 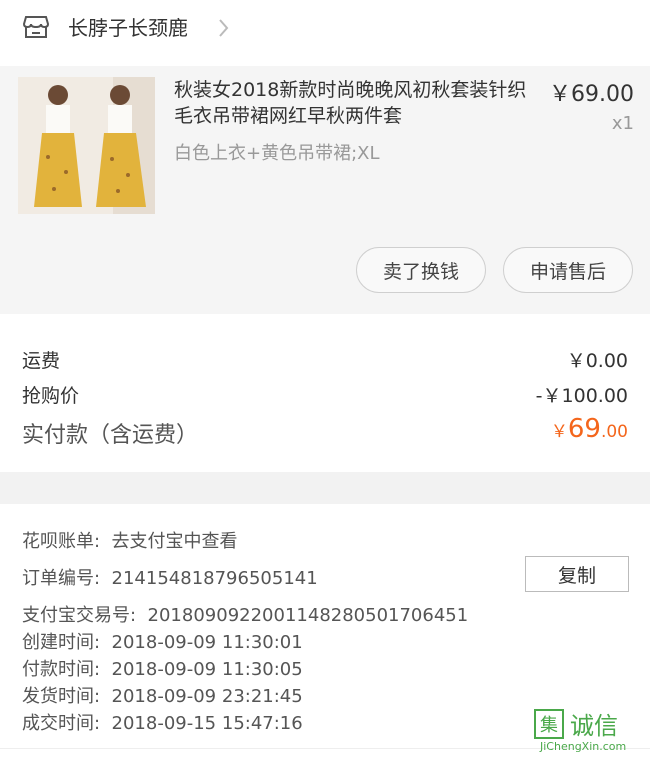 I want to click on store-icon, so click(x=36, y=27).